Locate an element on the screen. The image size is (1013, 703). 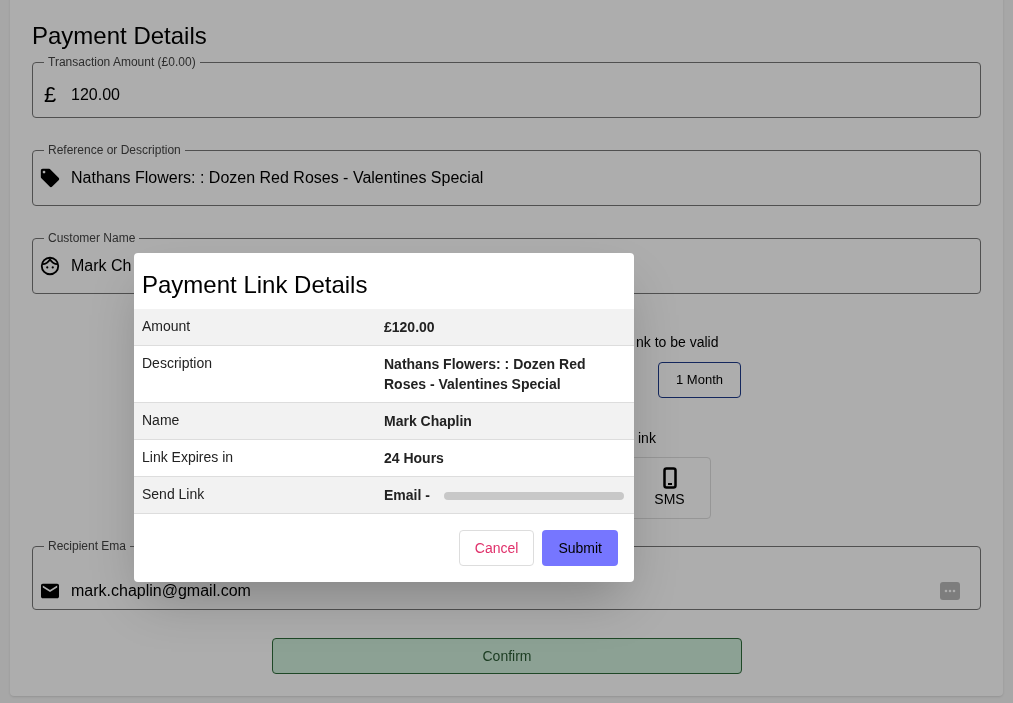
confirm-button: Confirm is located at coordinates (507, 656).